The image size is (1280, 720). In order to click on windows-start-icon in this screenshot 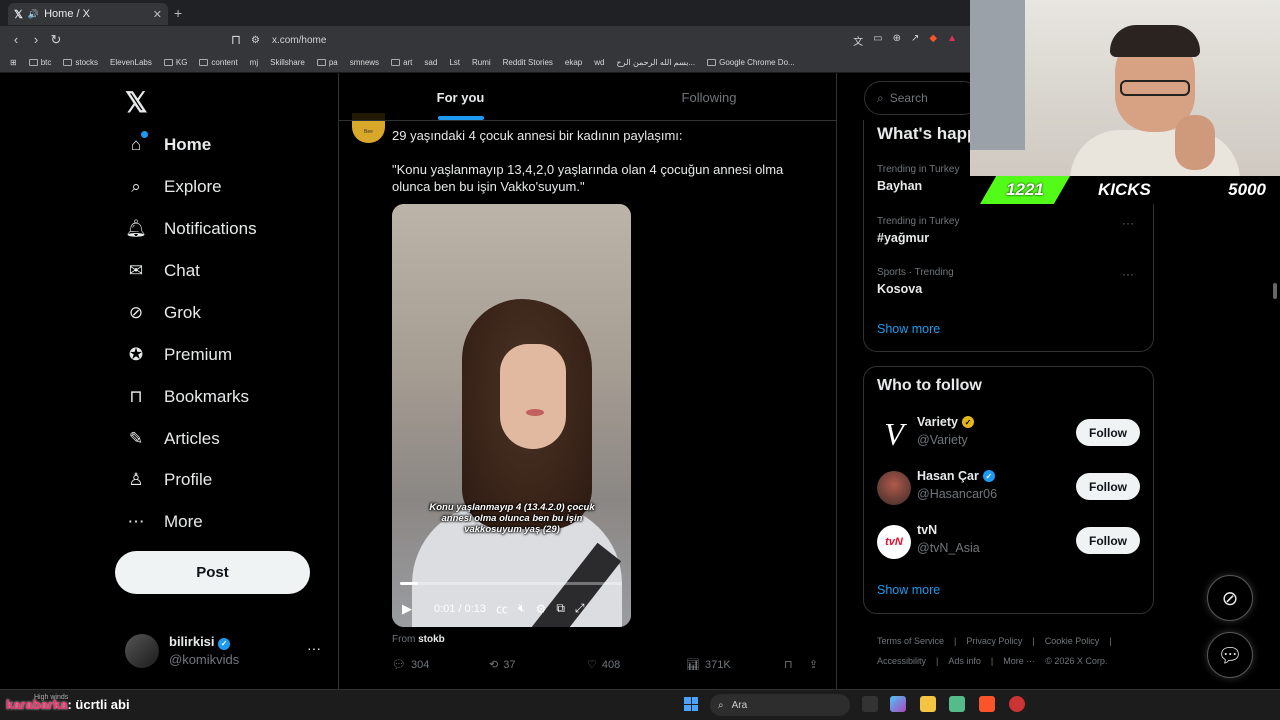, I will do `click(691, 704)`.